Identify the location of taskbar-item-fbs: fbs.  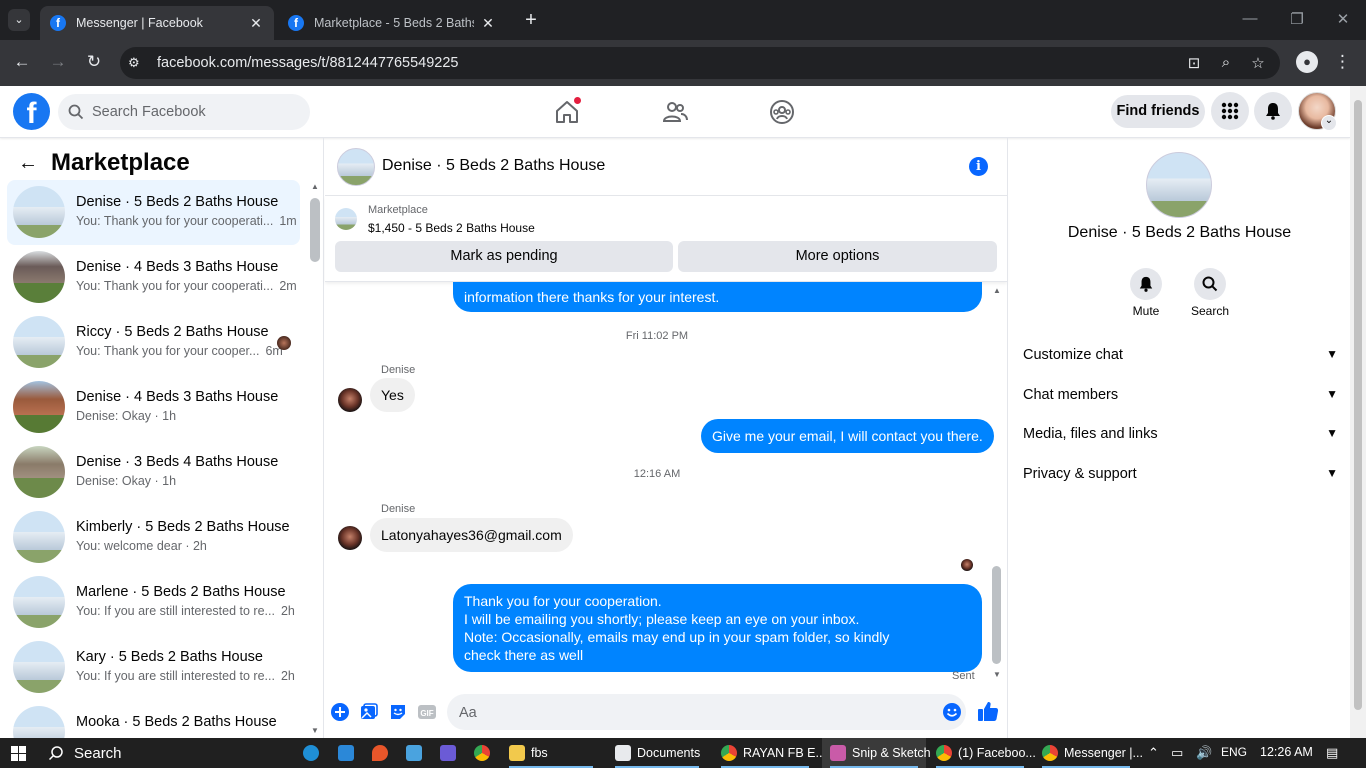
(551, 753).